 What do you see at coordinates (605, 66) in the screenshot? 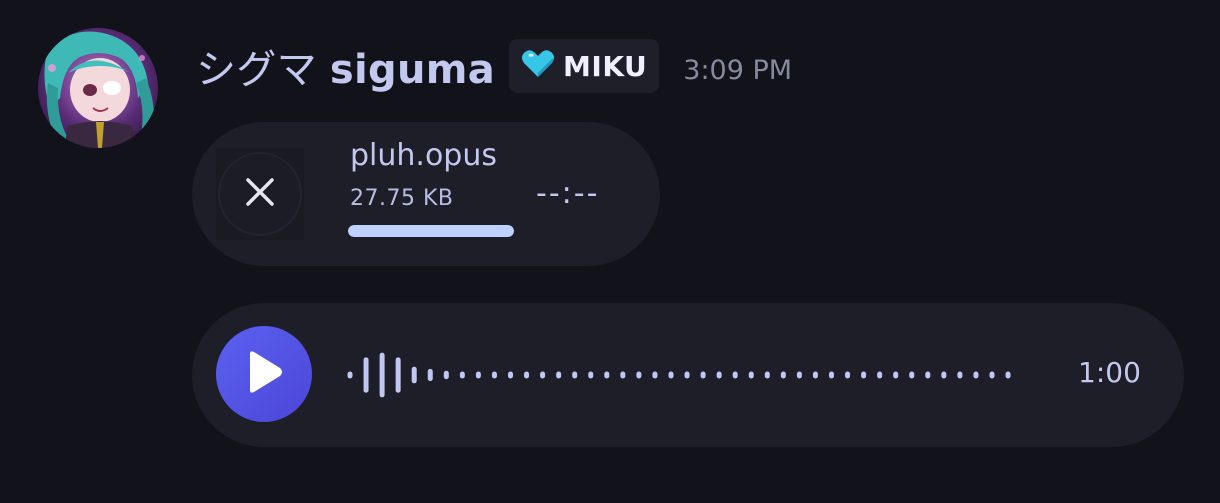
I see `badge-label: MIKU` at bounding box center [605, 66].